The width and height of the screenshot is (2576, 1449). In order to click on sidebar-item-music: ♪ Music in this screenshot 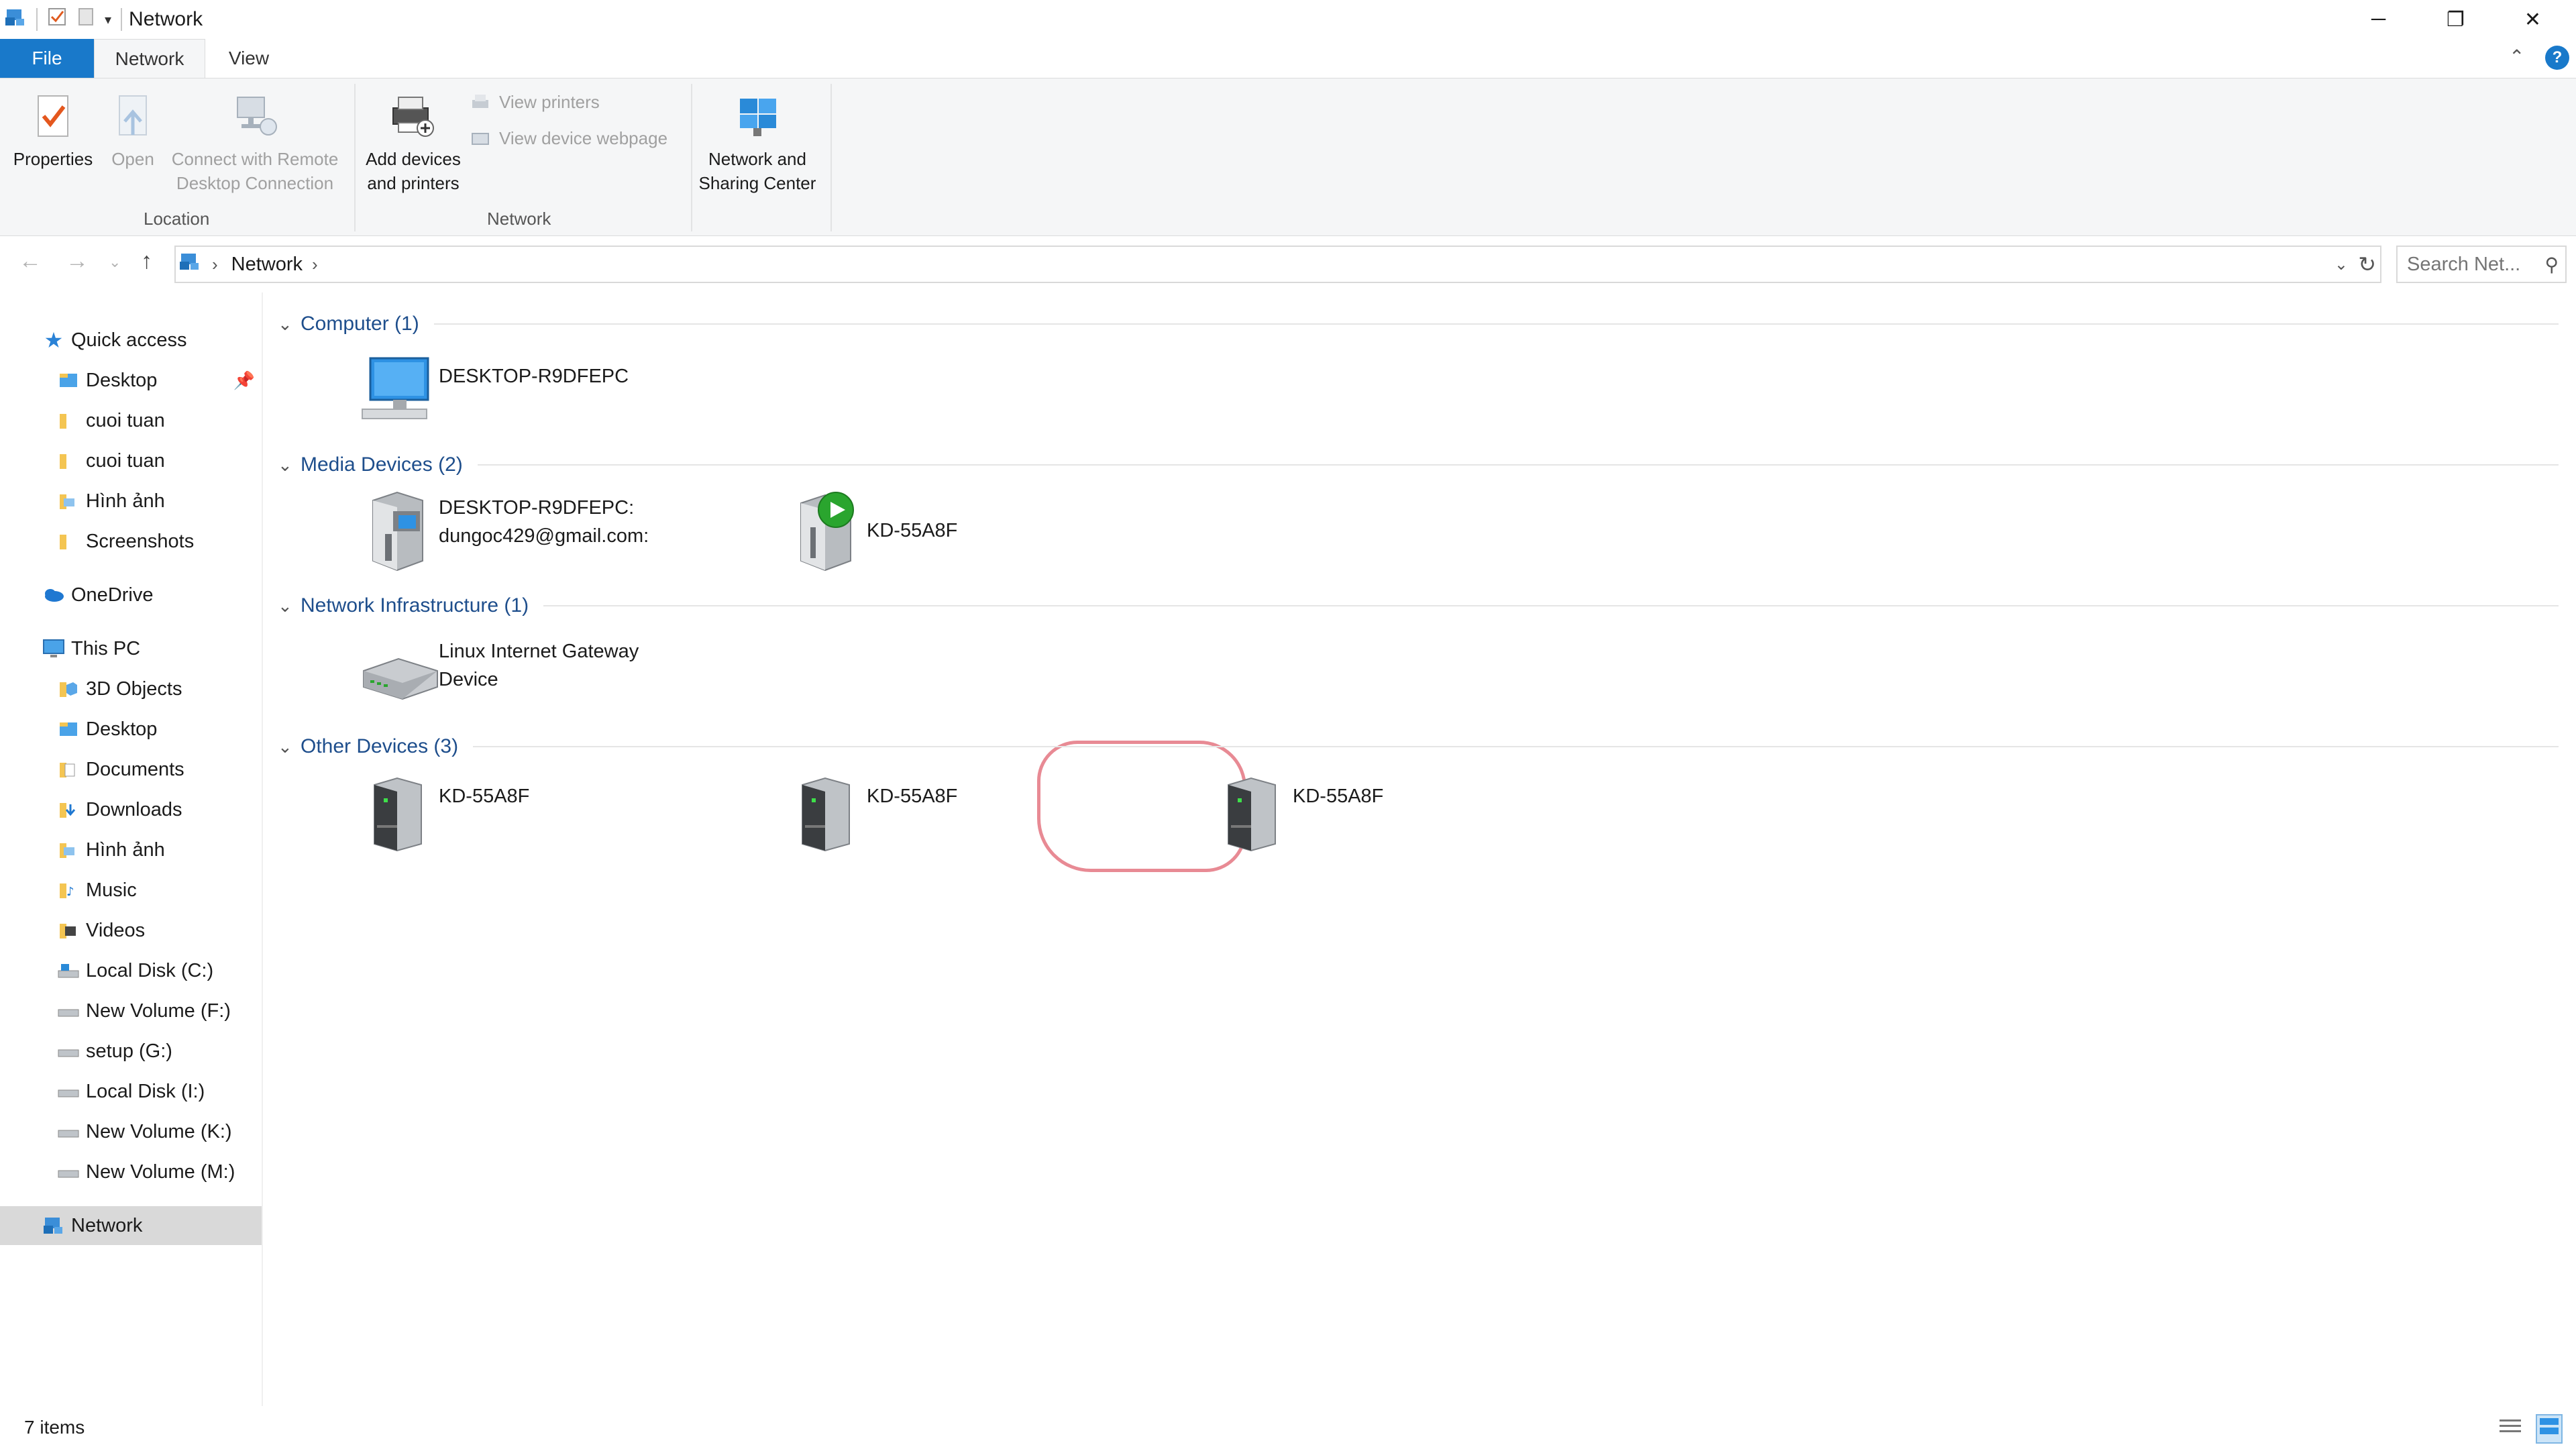, I will do `click(131, 890)`.